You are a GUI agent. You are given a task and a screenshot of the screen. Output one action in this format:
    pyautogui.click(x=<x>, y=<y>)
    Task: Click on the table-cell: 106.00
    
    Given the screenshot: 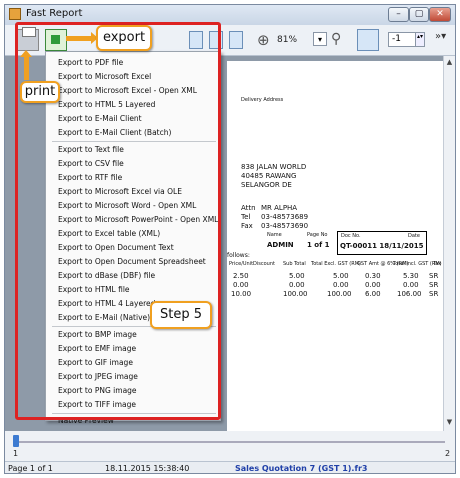 What is the action you would take?
    pyautogui.click(x=409, y=294)
    